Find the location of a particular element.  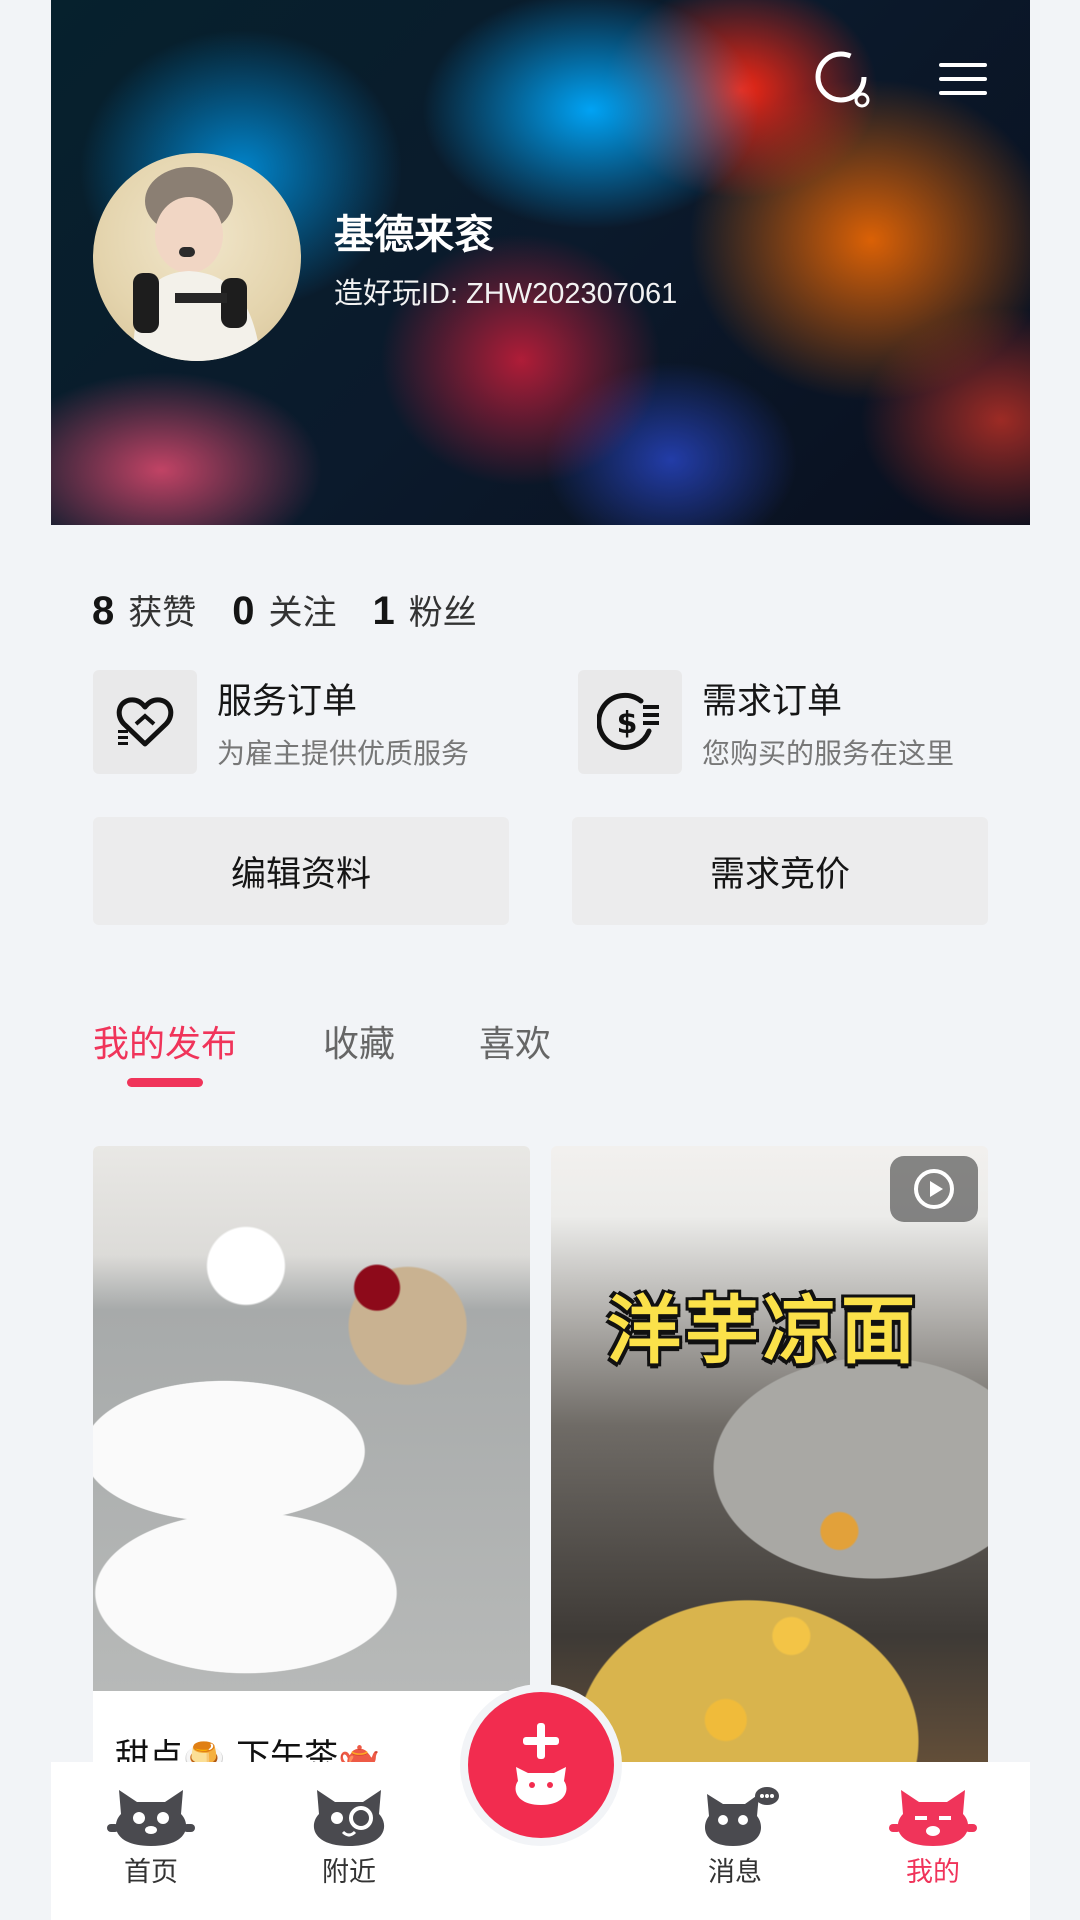

service-order-entry: 服务订单 为雇主提供优质服务 is located at coordinates (281, 722).